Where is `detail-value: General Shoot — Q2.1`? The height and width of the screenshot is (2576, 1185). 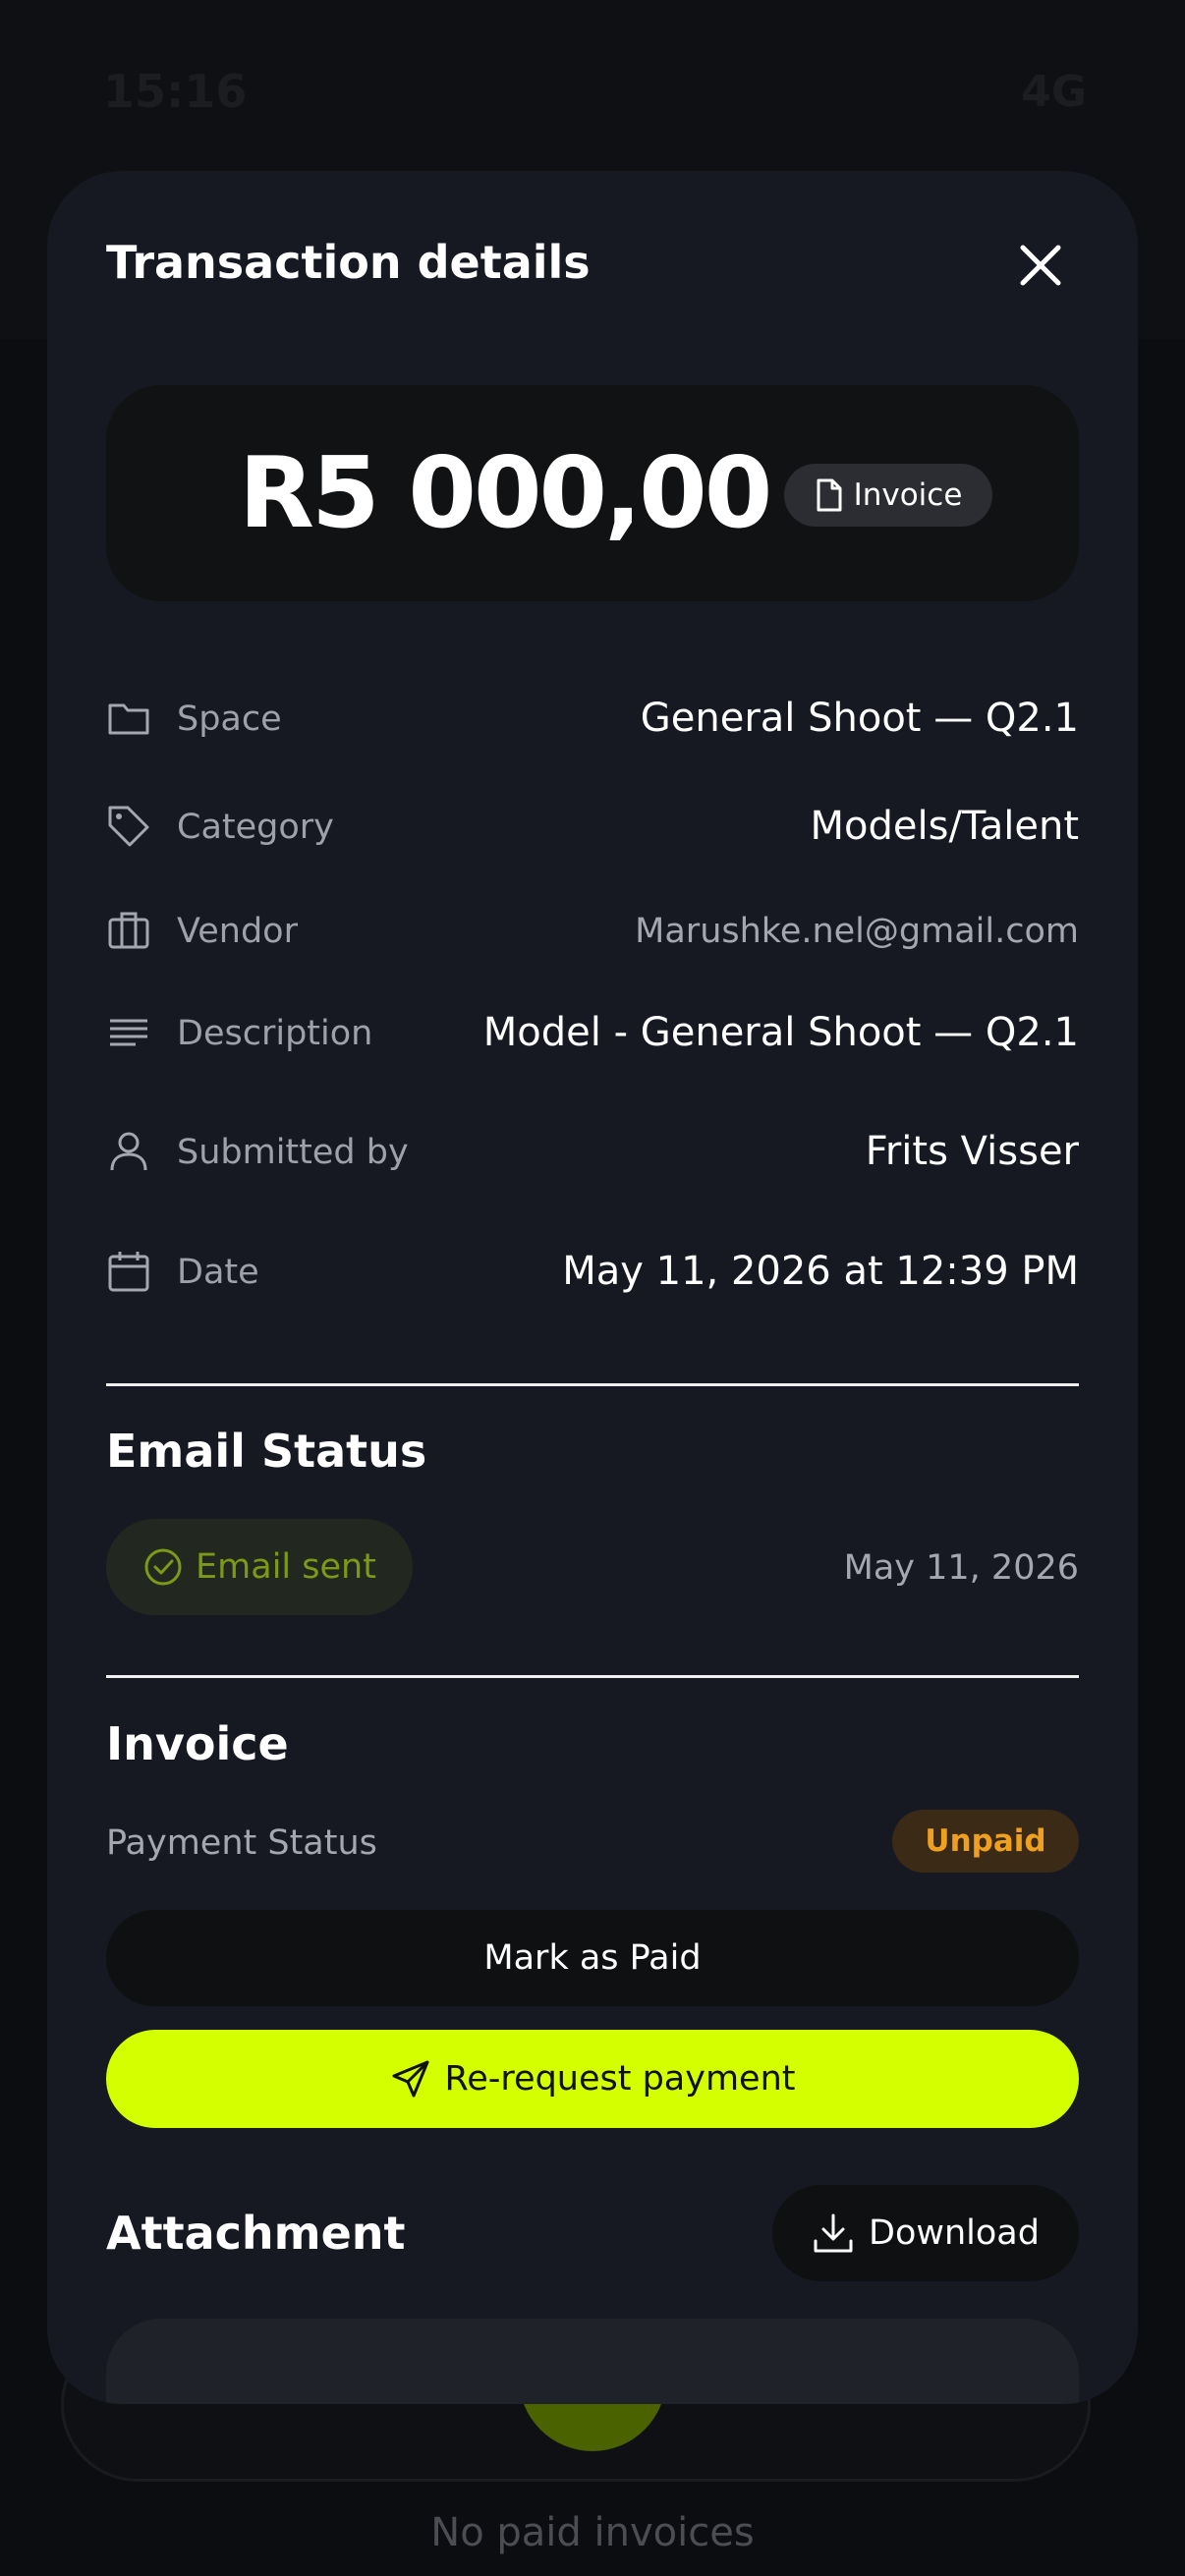
detail-value: General Shoot — Q2.1 is located at coordinates (860, 718).